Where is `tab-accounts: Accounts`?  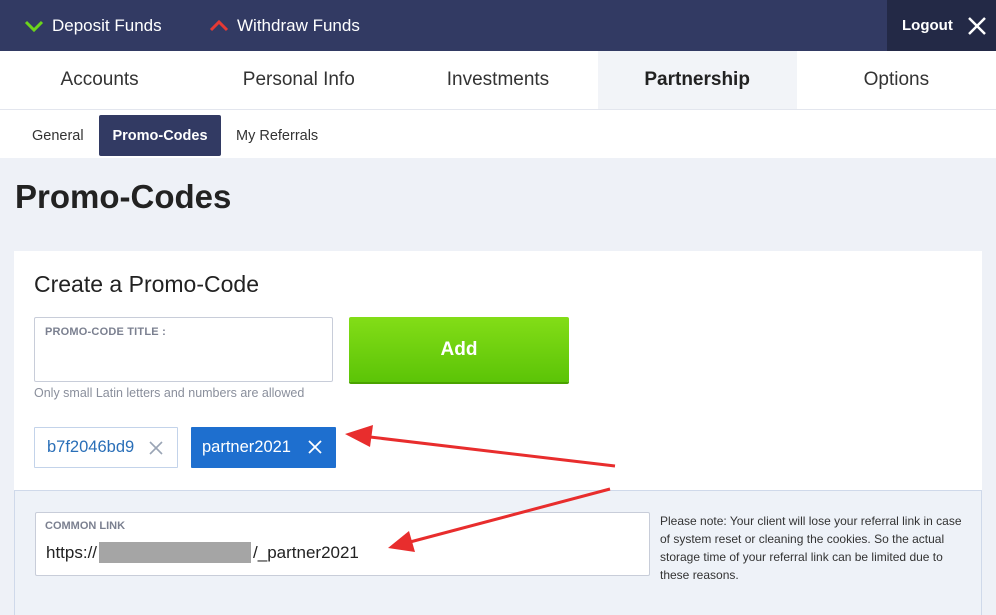 tab-accounts: Accounts is located at coordinates (99, 80).